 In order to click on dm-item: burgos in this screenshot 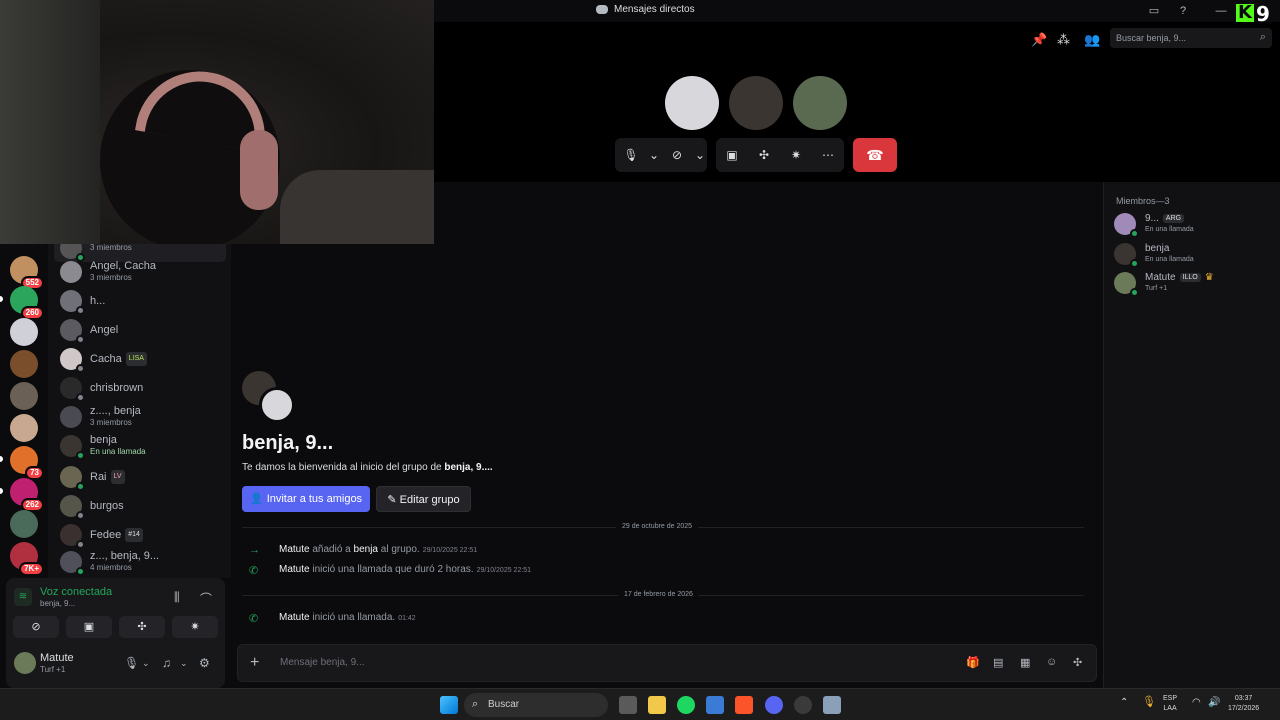, I will do `click(140, 506)`.